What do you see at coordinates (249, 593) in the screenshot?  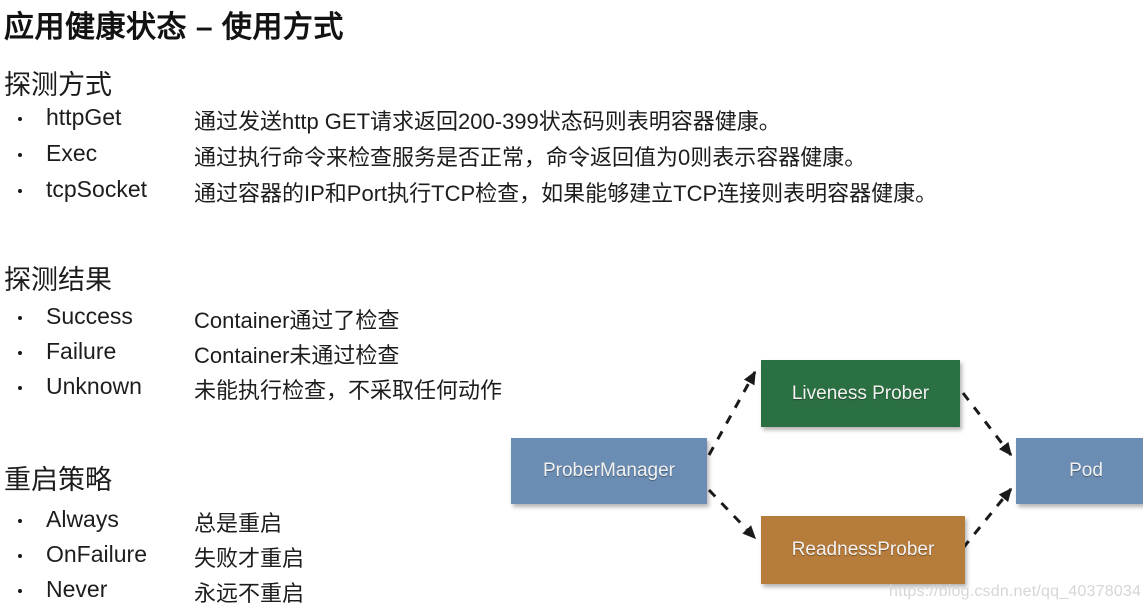 I see `list-item-description: 永远不重启` at bounding box center [249, 593].